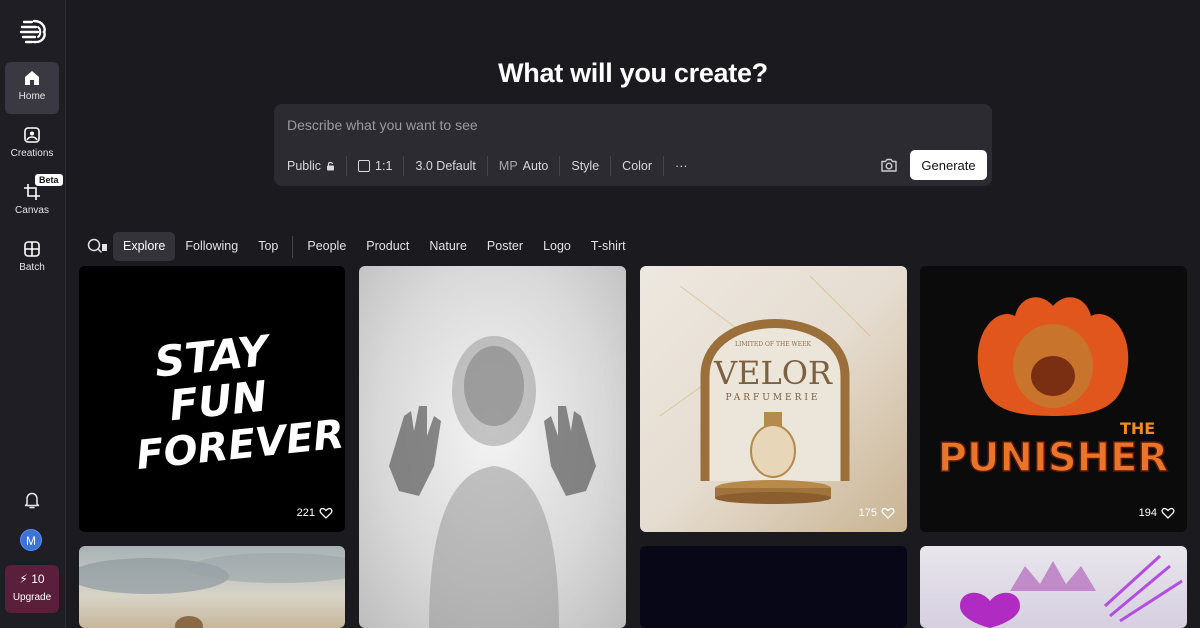 Image resolution: width=1200 pixels, height=628 pixels. What do you see at coordinates (32, 249) in the screenshot?
I see `batch-icon` at bounding box center [32, 249].